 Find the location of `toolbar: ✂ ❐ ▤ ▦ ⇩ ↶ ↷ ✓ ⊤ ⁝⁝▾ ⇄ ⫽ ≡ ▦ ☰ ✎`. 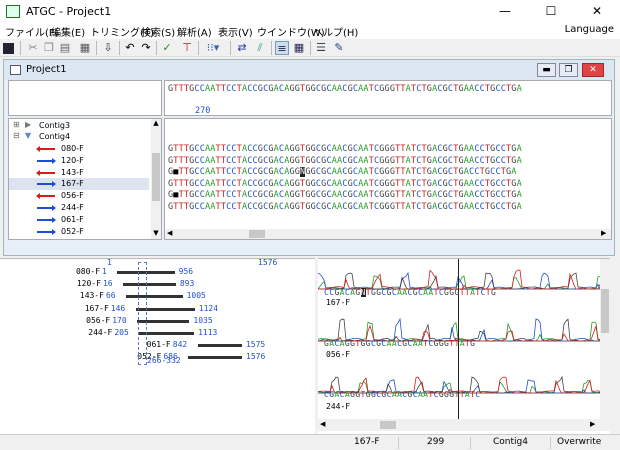

toolbar: ✂ ❐ ▤ ▦ ⇩ ↶ ↷ ✓ ⊤ ⁝⁝▾ ⇄ ⫽ ≡ ▦ ☰ ✎ is located at coordinates (310, 48).